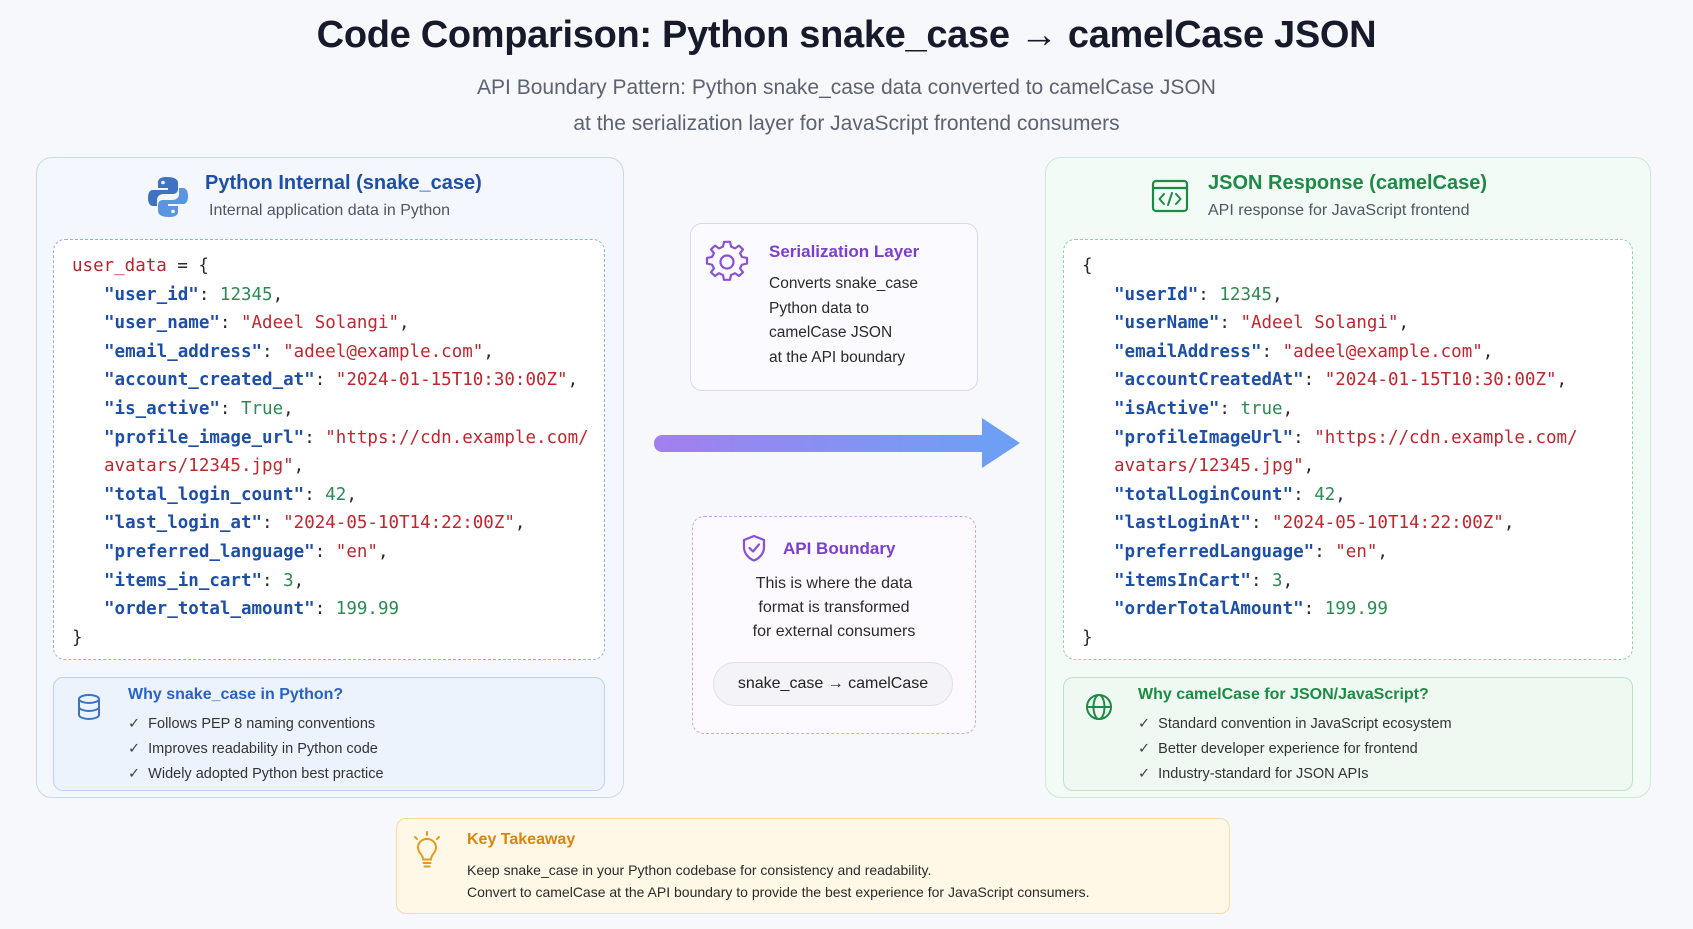 Image resolution: width=1693 pixels, height=929 pixels. Describe the element at coordinates (1277, 580) in the screenshot. I see `code-value: 3` at that location.